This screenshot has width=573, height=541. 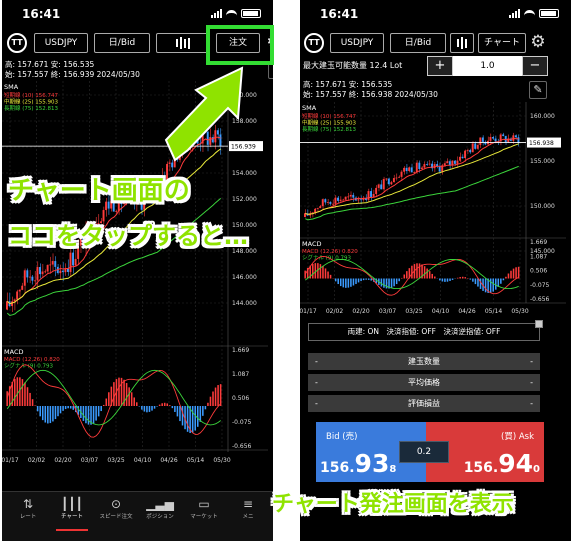 What do you see at coordinates (308, 311) in the screenshot?
I see `date-tick: 01/17` at bounding box center [308, 311].